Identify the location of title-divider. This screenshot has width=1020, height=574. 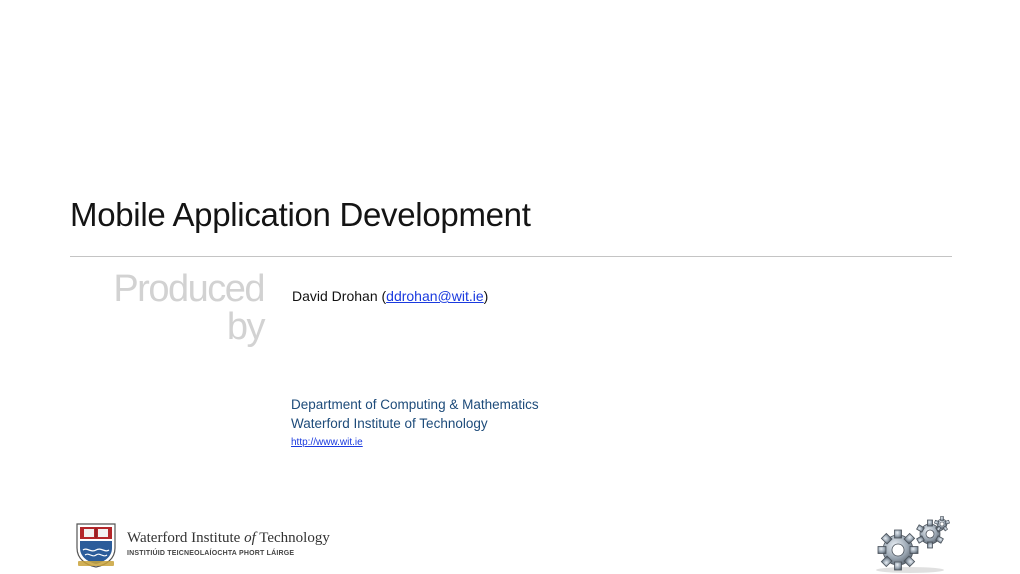
(511, 256).